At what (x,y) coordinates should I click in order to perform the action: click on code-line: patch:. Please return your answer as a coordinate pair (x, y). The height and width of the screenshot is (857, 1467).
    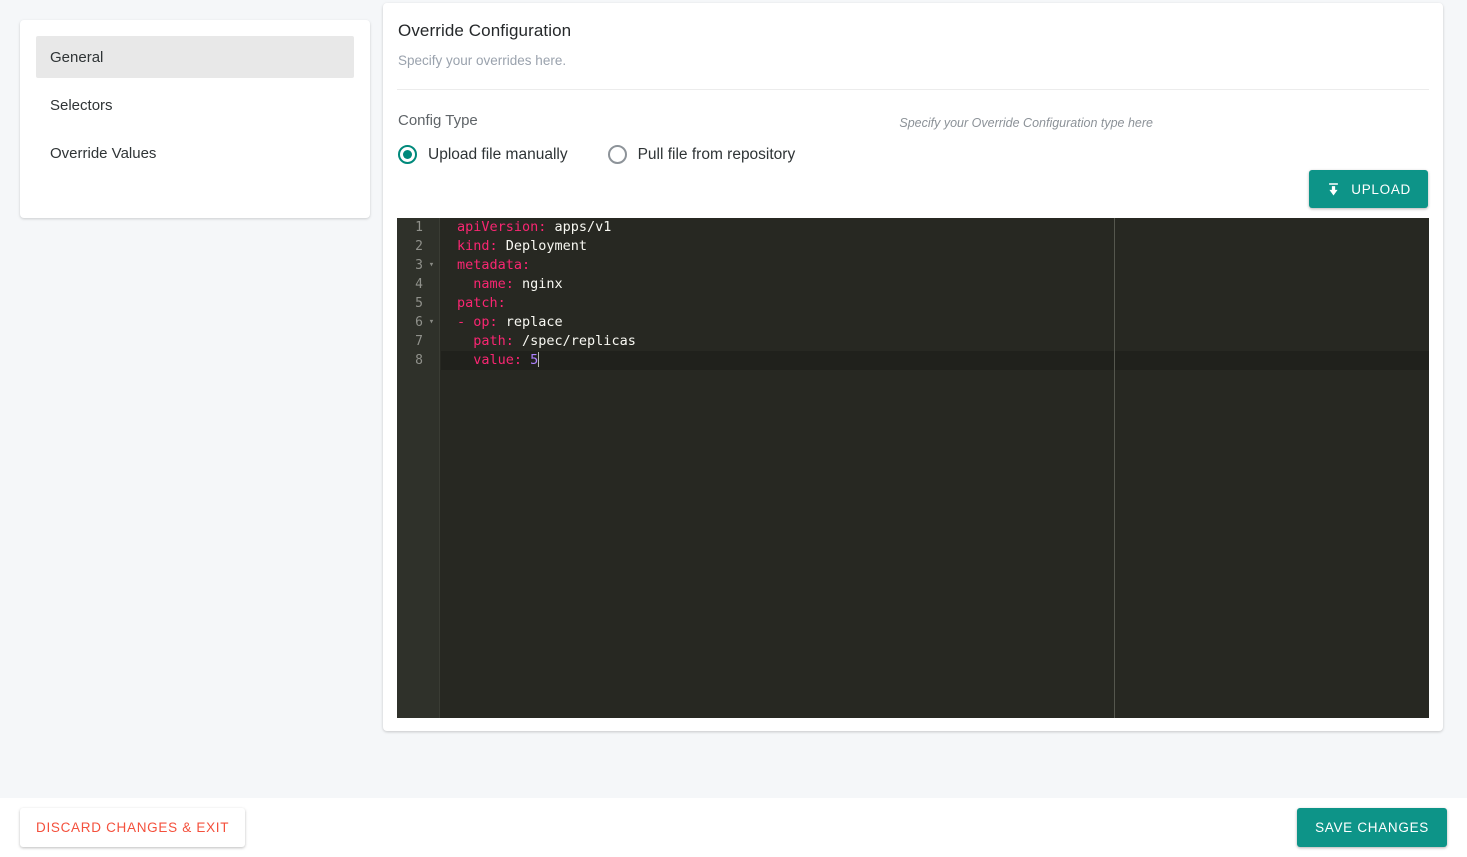
    Looking at the image, I should click on (481, 303).